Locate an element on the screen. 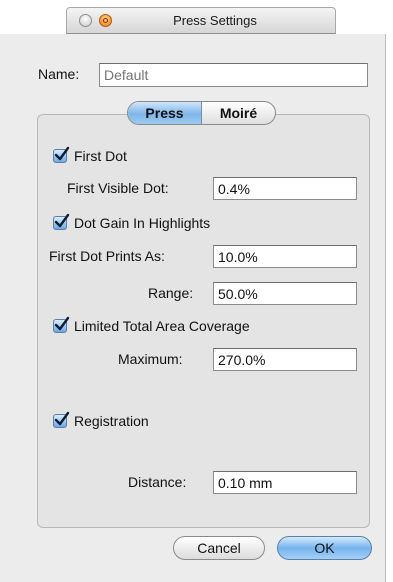 The width and height of the screenshot is (393, 582). first-visible-dot-label: First Visible Dot: is located at coordinates (118, 188).